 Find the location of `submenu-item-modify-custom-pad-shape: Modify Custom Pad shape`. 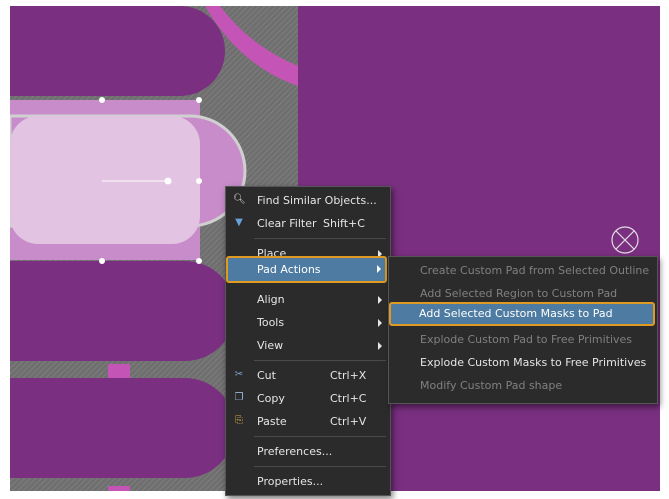

submenu-item-modify-custom-pad-shape: Modify Custom Pad shape is located at coordinates (523, 385).